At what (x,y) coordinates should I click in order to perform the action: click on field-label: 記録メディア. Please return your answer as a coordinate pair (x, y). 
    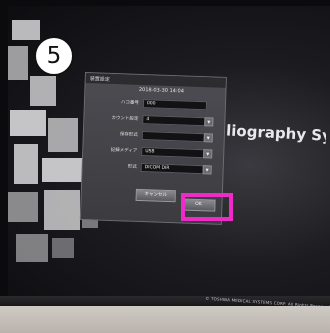
    Looking at the image, I should click on (124, 150).